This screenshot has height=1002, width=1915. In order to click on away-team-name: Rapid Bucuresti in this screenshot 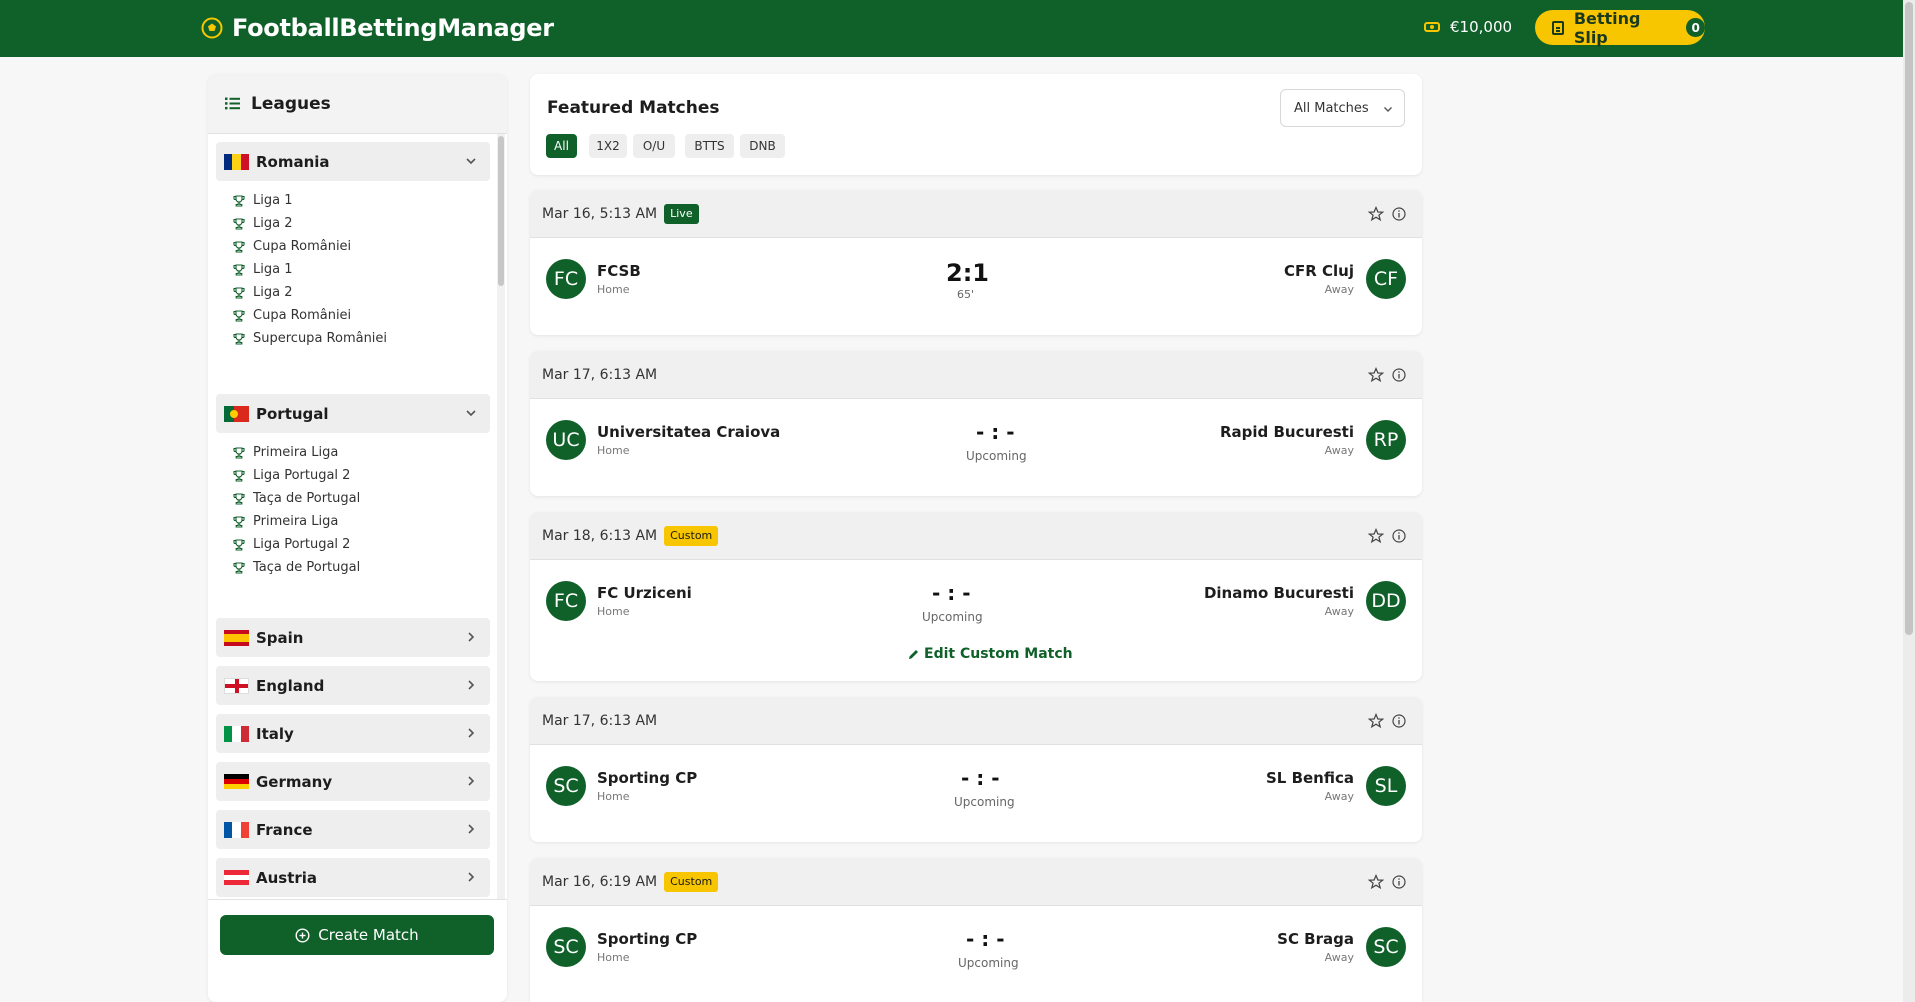, I will do `click(1287, 432)`.